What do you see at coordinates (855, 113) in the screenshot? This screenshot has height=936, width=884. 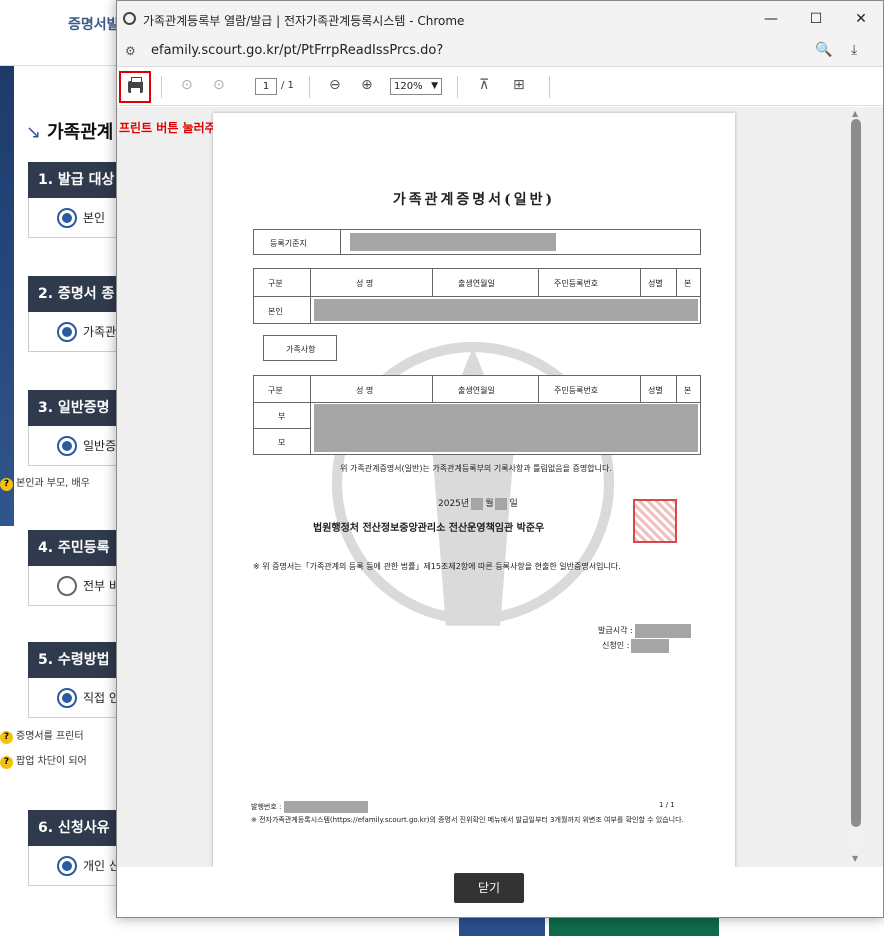 I see `scroll-up-icon: ▲` at bounding box center [855, 113].